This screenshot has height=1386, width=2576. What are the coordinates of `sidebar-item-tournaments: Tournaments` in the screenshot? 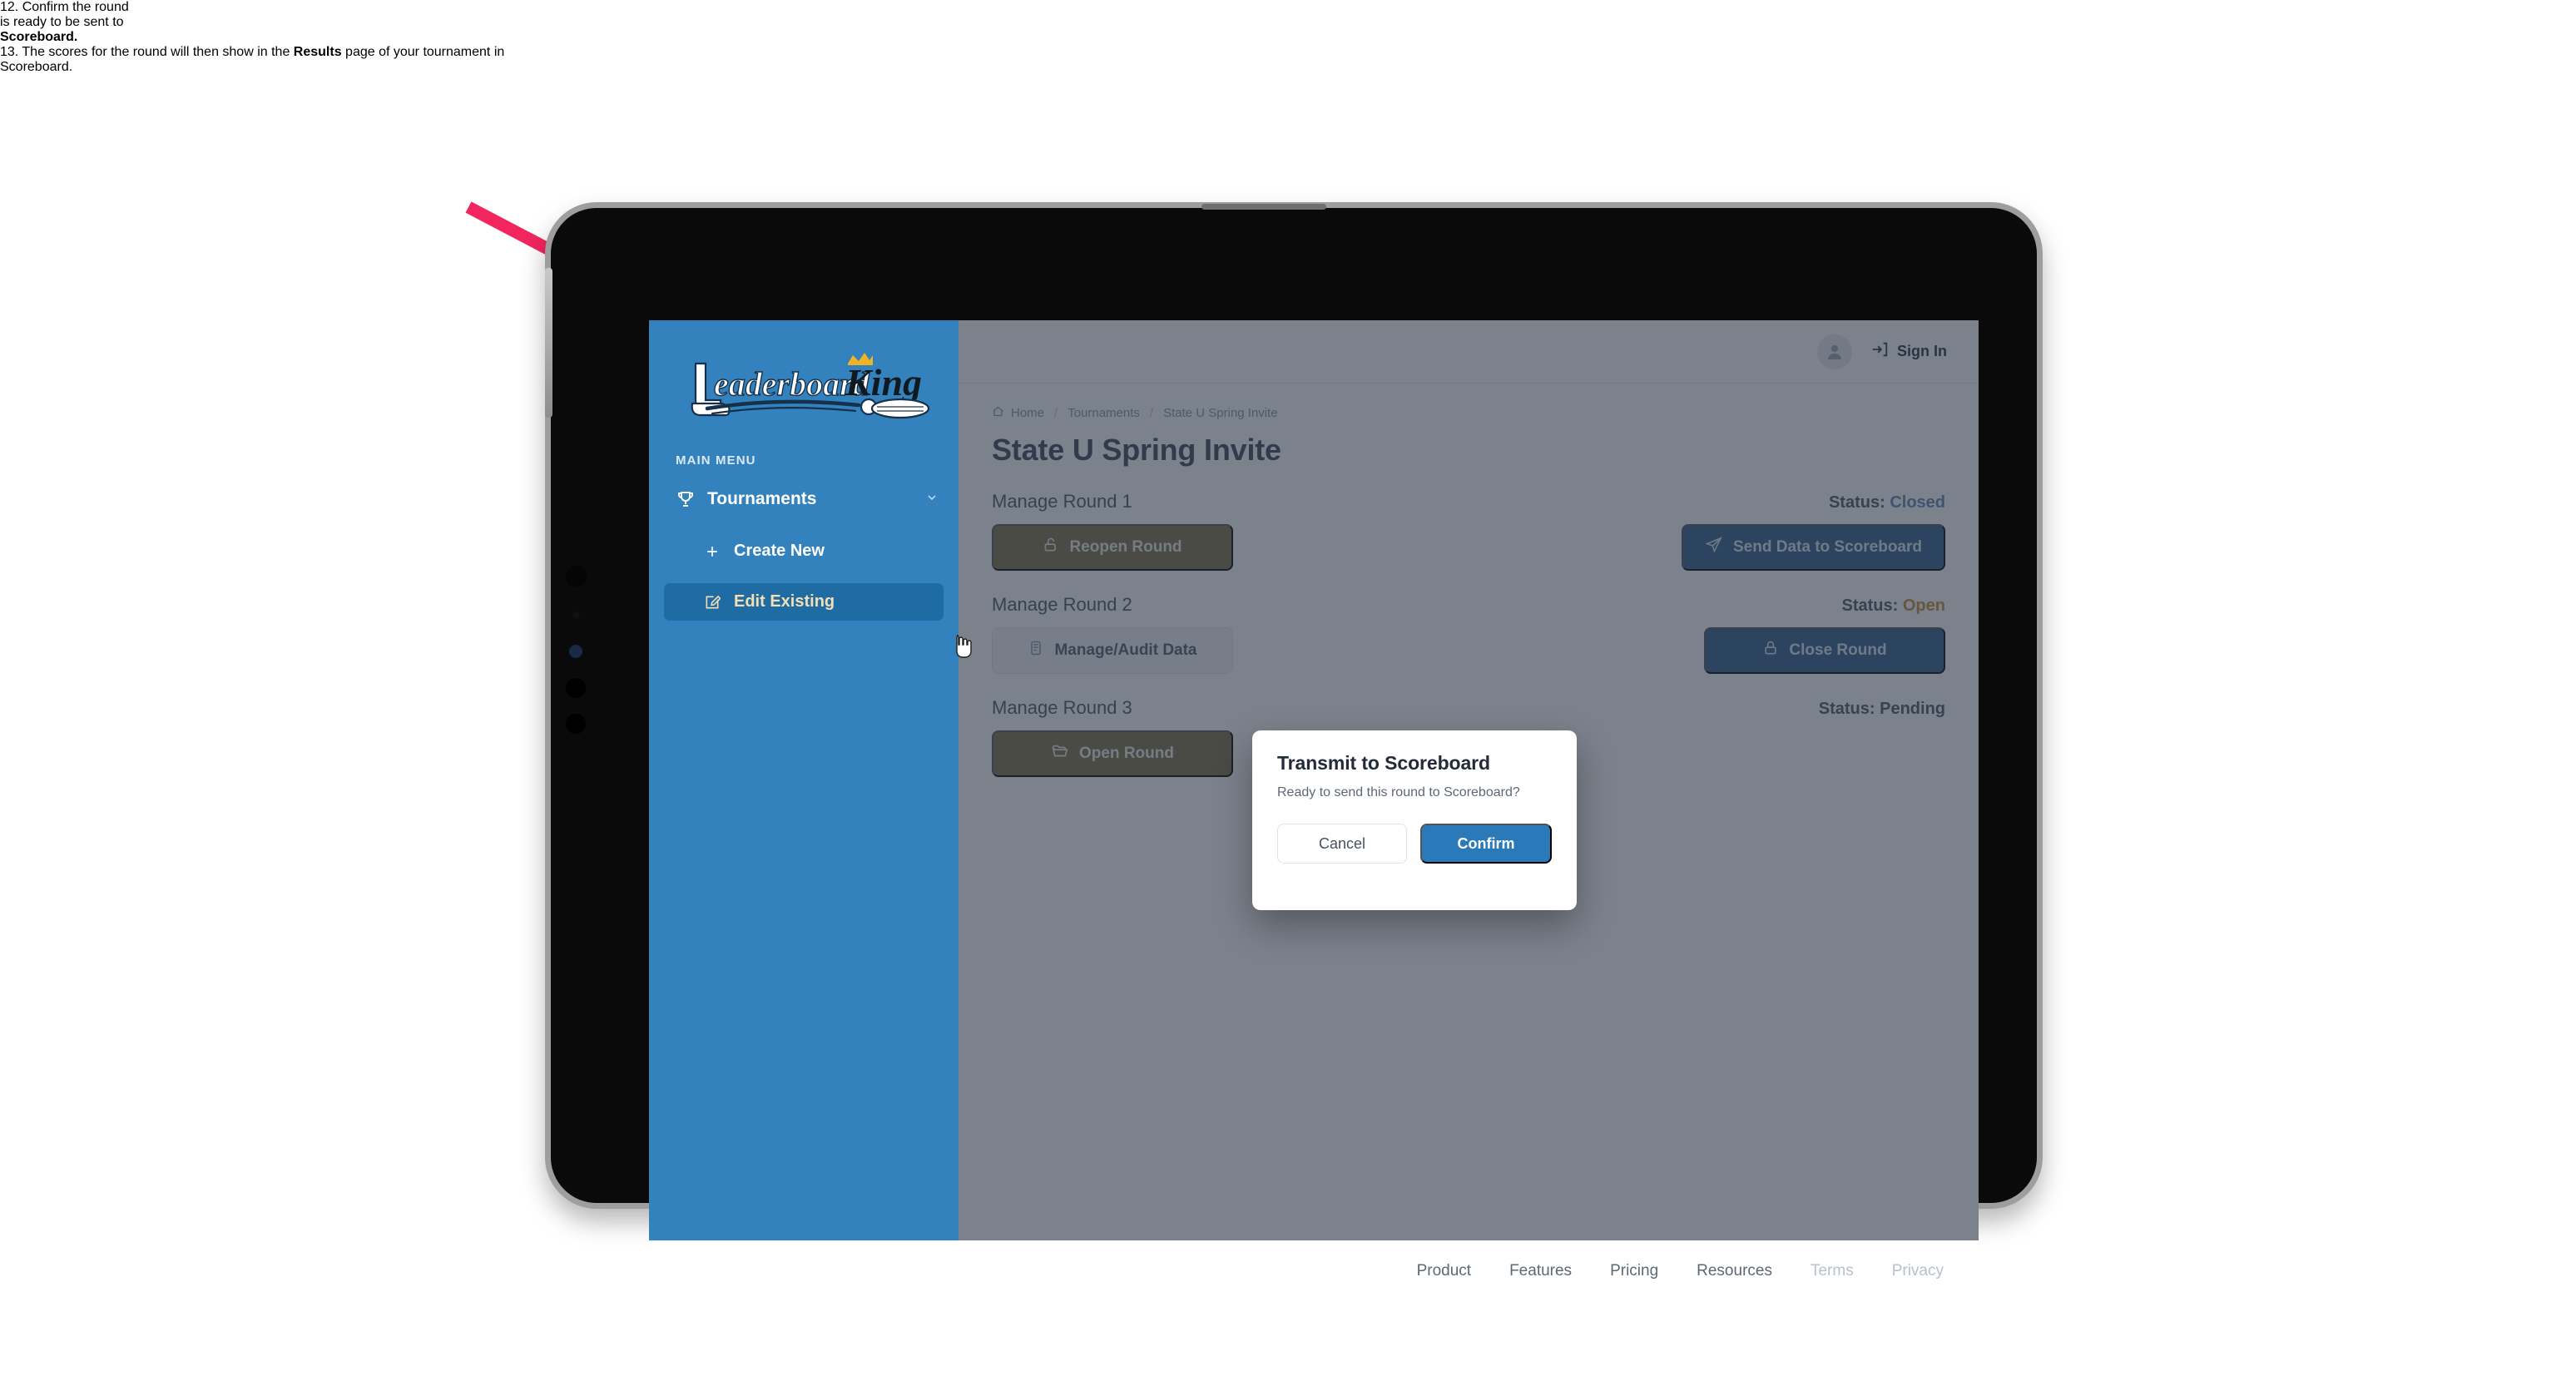 It's located at (804, 499).